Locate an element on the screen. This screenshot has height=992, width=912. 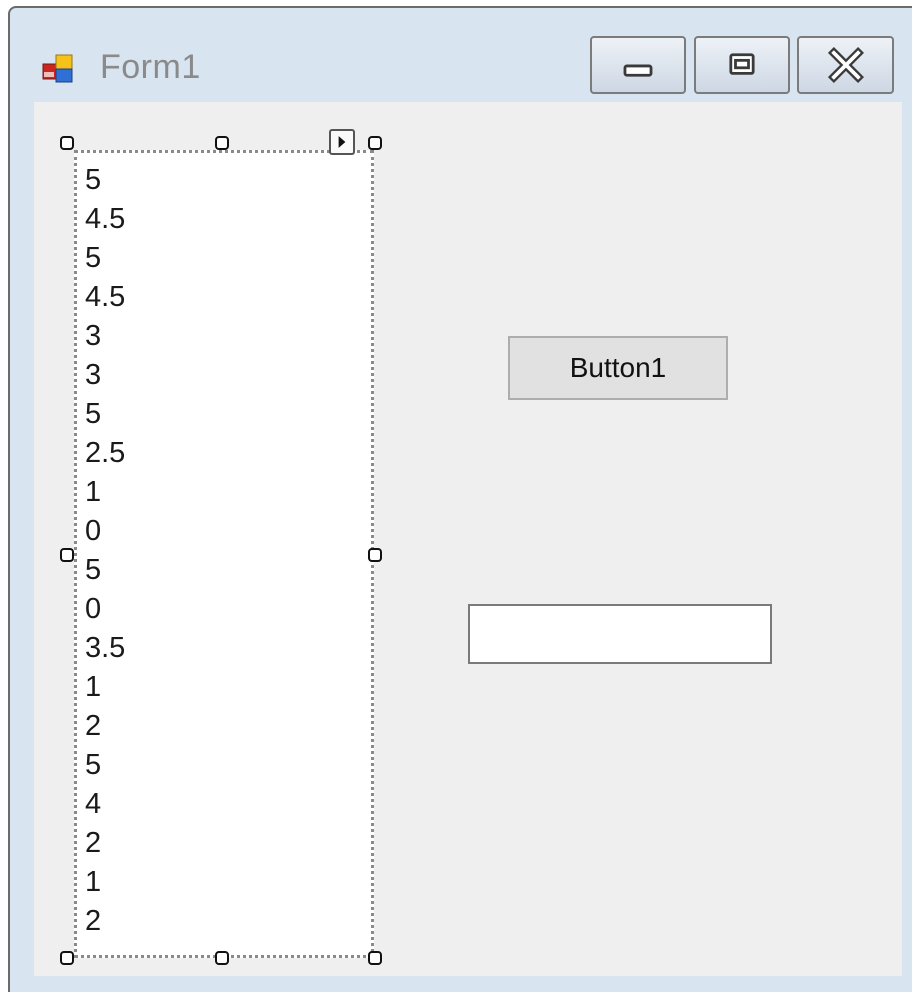
list-item: 4 is located at coordinates (105, 804).